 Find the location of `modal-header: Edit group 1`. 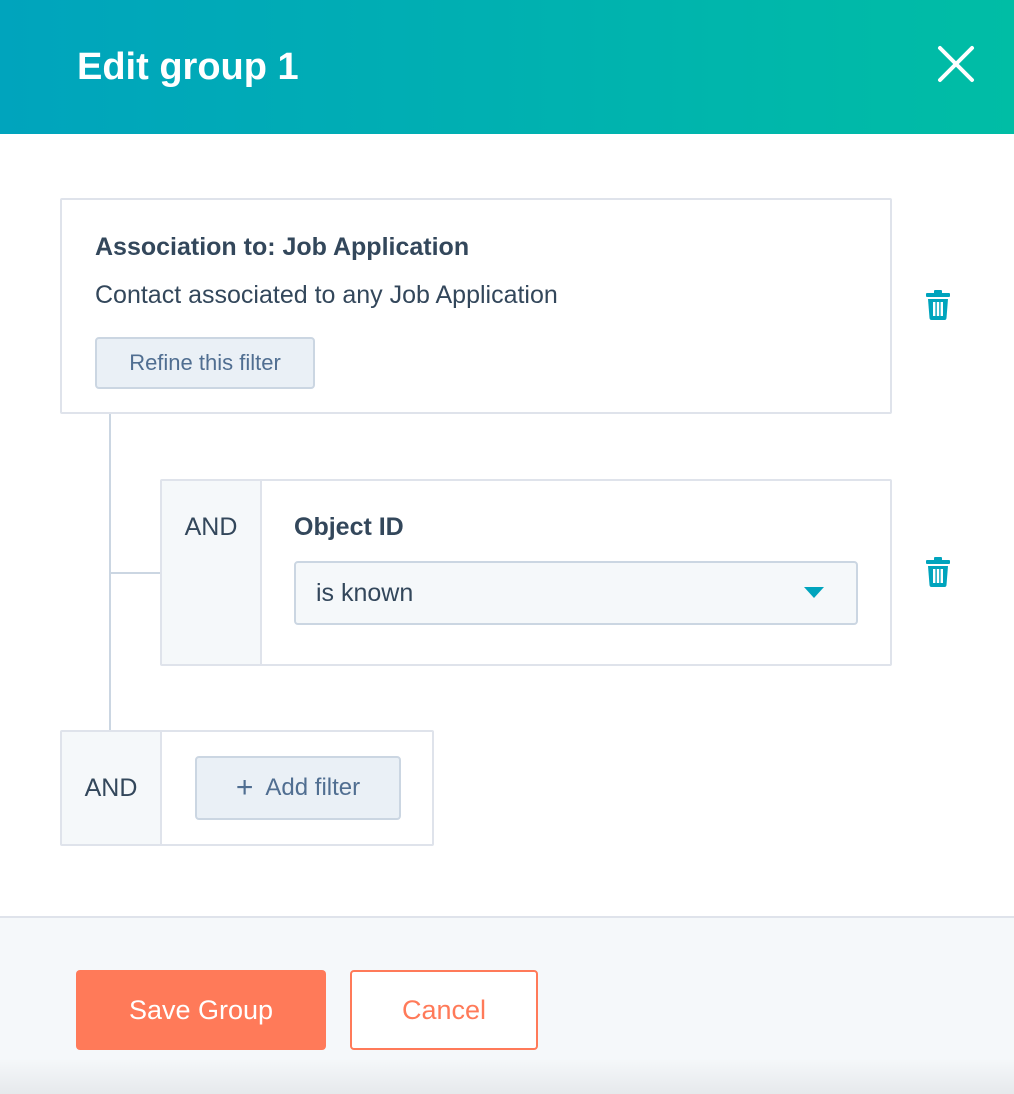

modal-header: Edit group 1 is located at coordinates (507, 67).